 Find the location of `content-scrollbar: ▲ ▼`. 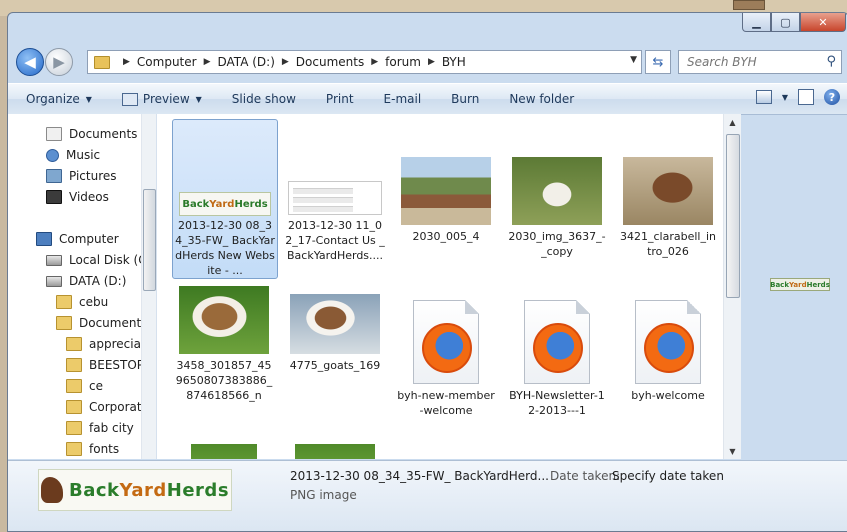

content-scrollbar: ▲ ▼ is located at coordinates (732, 286).